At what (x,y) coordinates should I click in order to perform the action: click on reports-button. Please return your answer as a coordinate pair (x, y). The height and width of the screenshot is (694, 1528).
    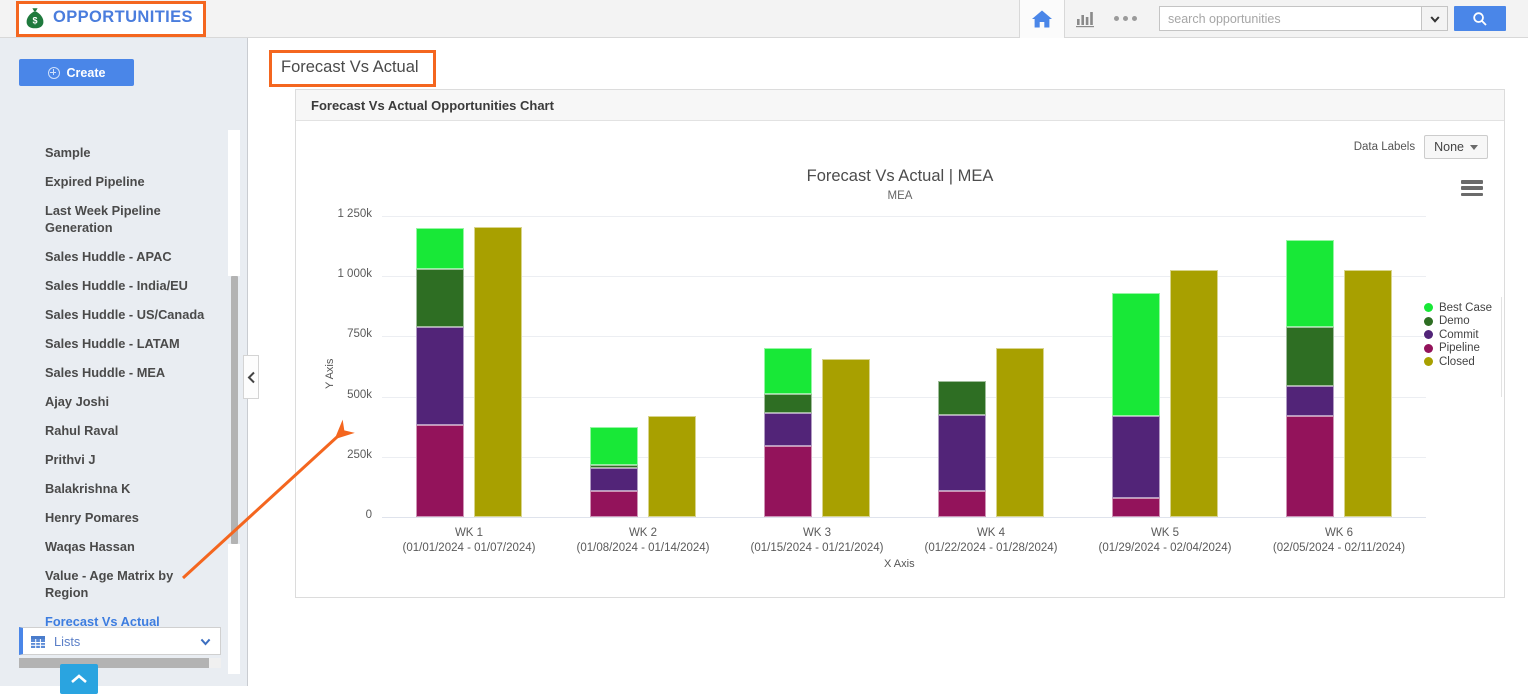
    Looking at the image, I should click on (1085, 19).